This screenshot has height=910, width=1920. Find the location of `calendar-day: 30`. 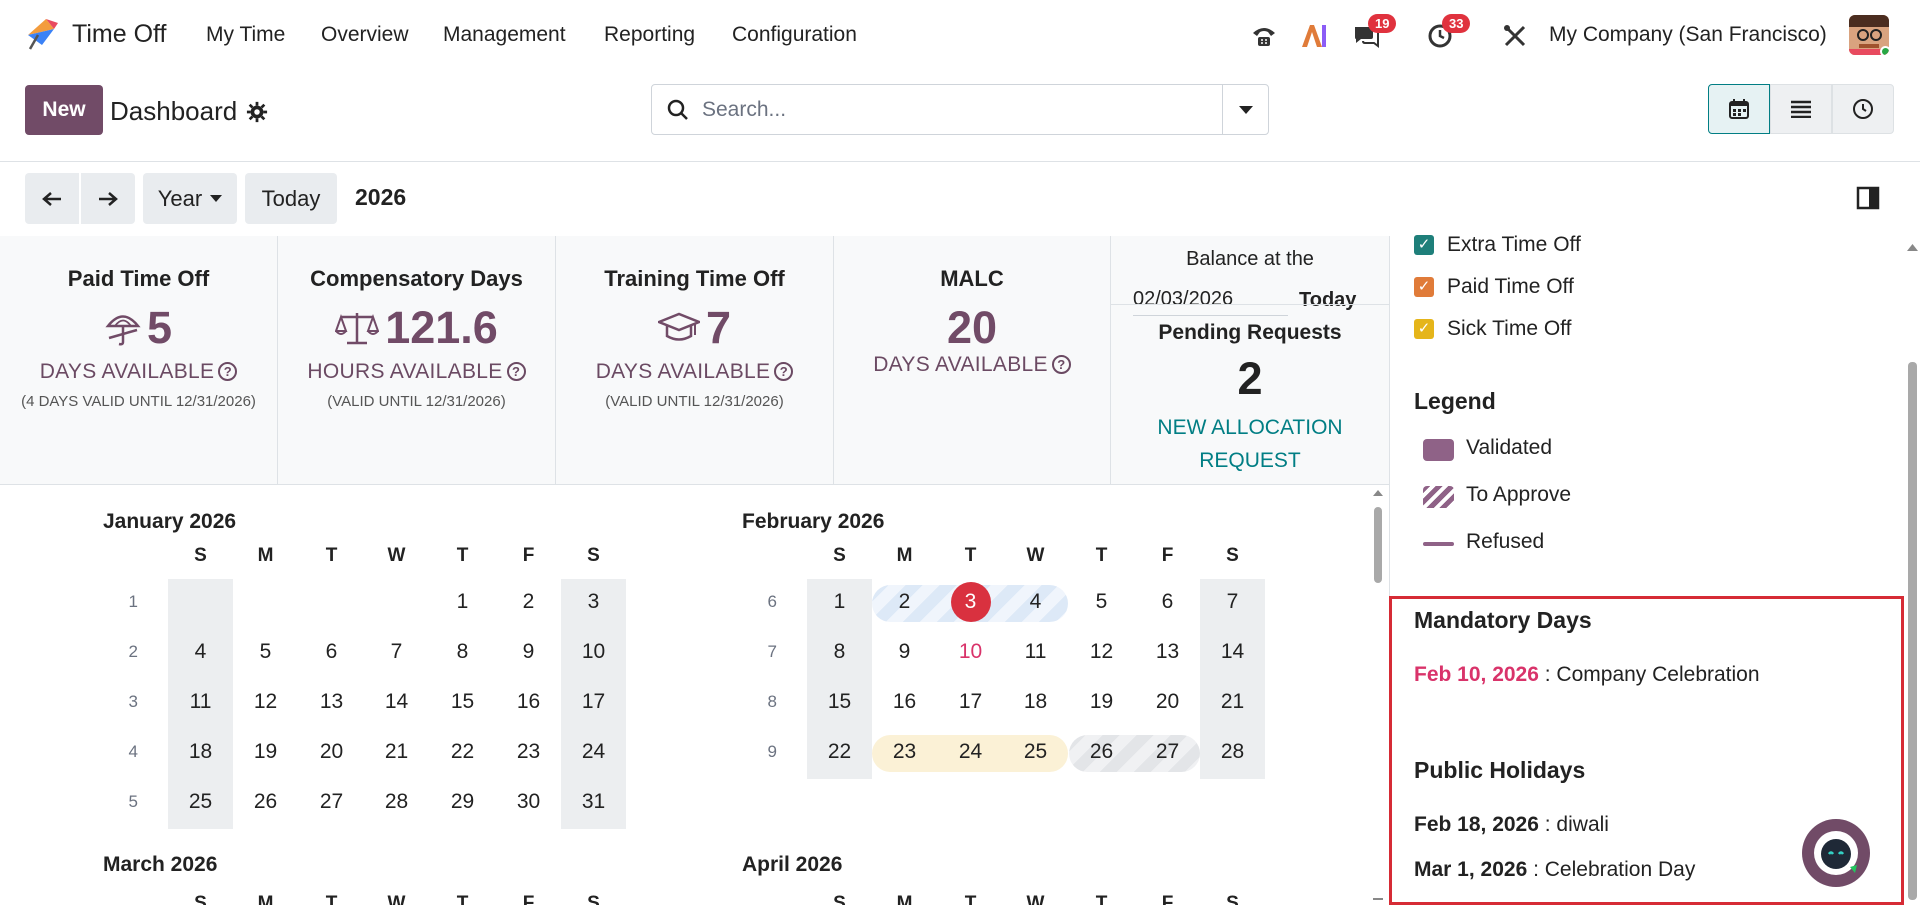

calendar-day: 30 is located at coordinates (528, 802).